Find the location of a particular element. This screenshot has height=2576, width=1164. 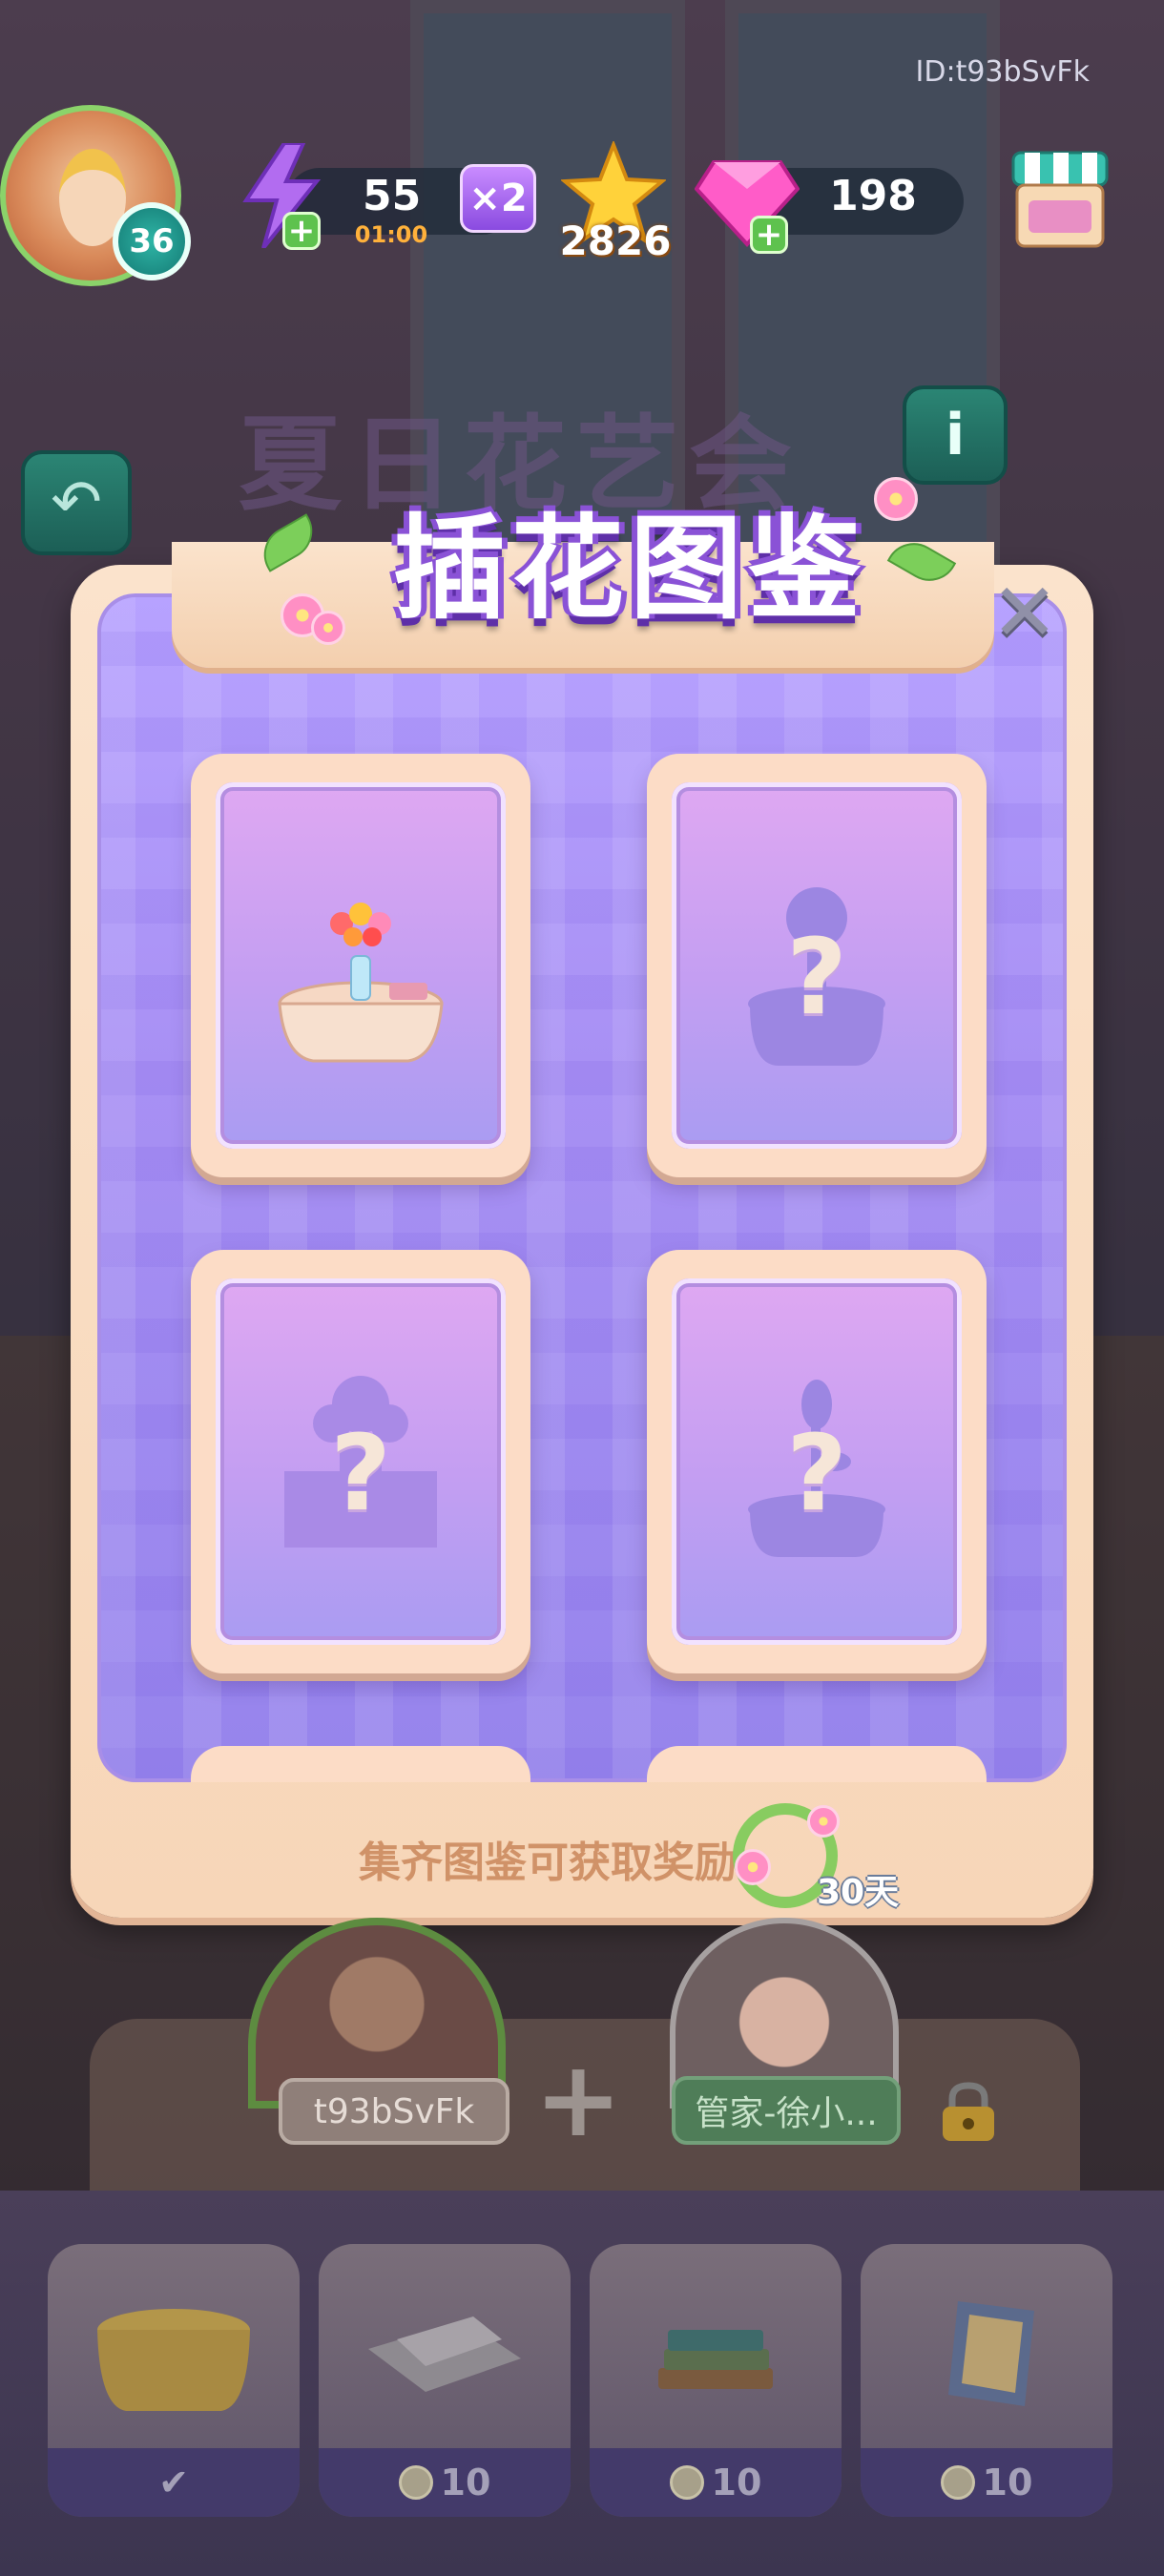

card-frame is located at coordinates (361, 965).